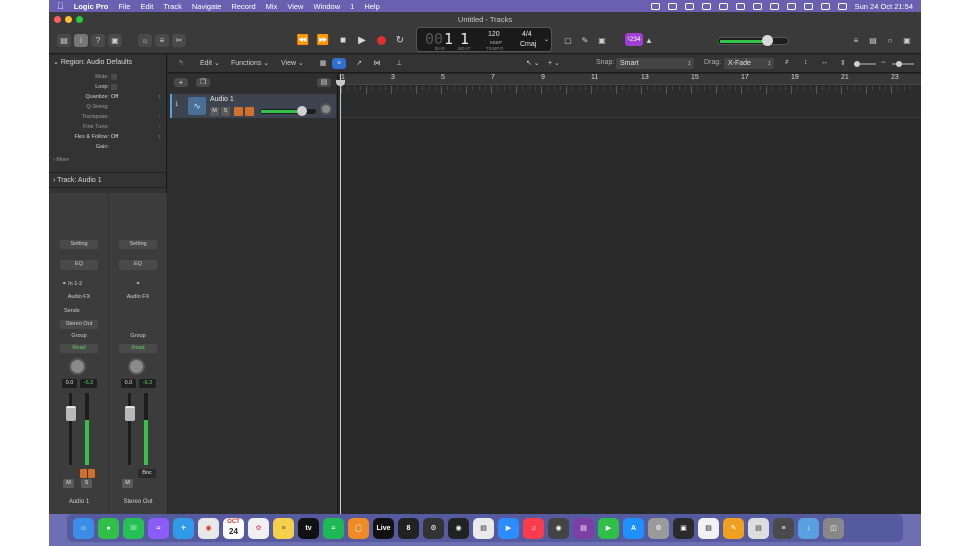 Image resolution: width=970 pixels, height=546 pixels. I want to click on loop-checkbox, so click(114, 87).